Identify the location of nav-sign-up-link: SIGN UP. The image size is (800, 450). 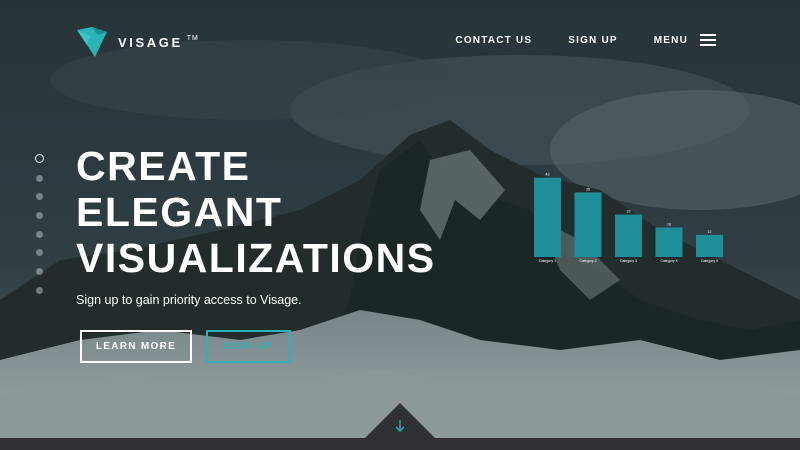
(593, 40).